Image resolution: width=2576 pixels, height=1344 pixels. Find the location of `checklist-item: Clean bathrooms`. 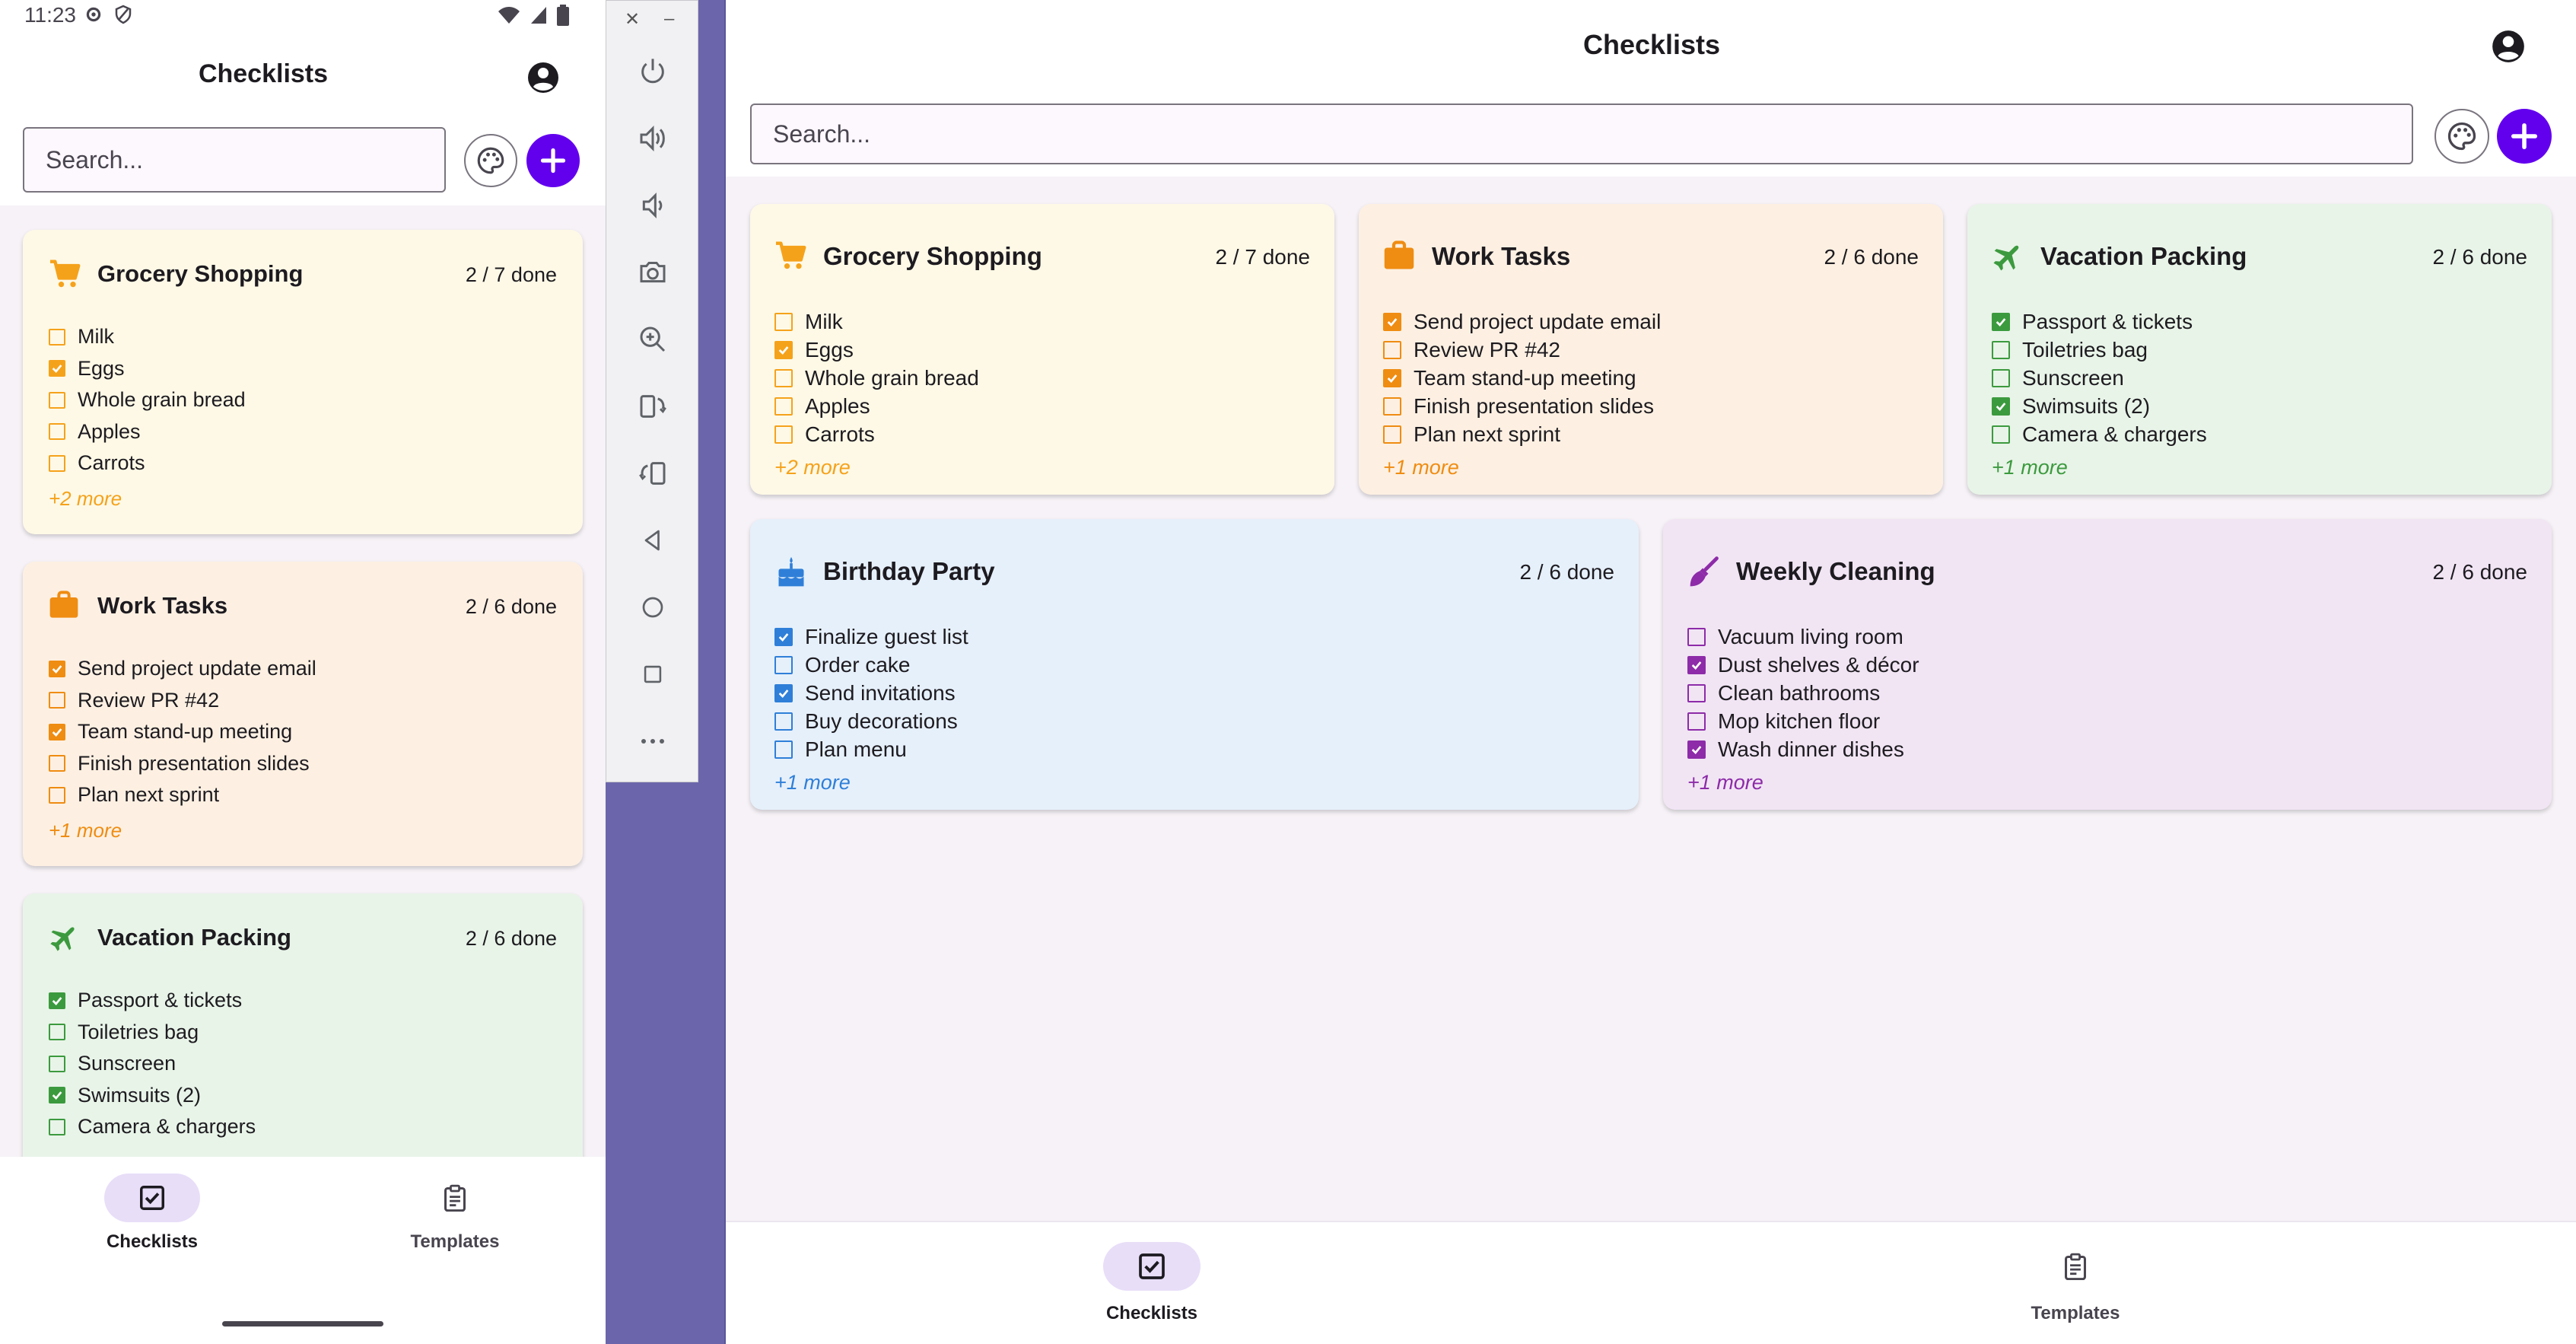

checklist-item: Clean bathrooms is located at coordinates (2107, 693).